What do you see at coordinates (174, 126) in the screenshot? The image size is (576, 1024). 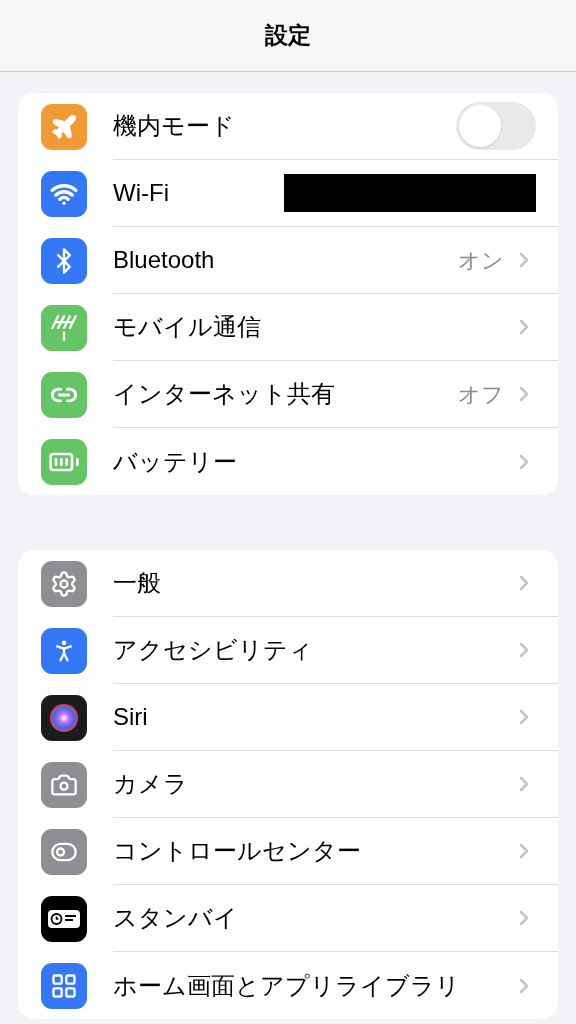 I see `row-label: 機内モード` at bounding box center [174, 126].